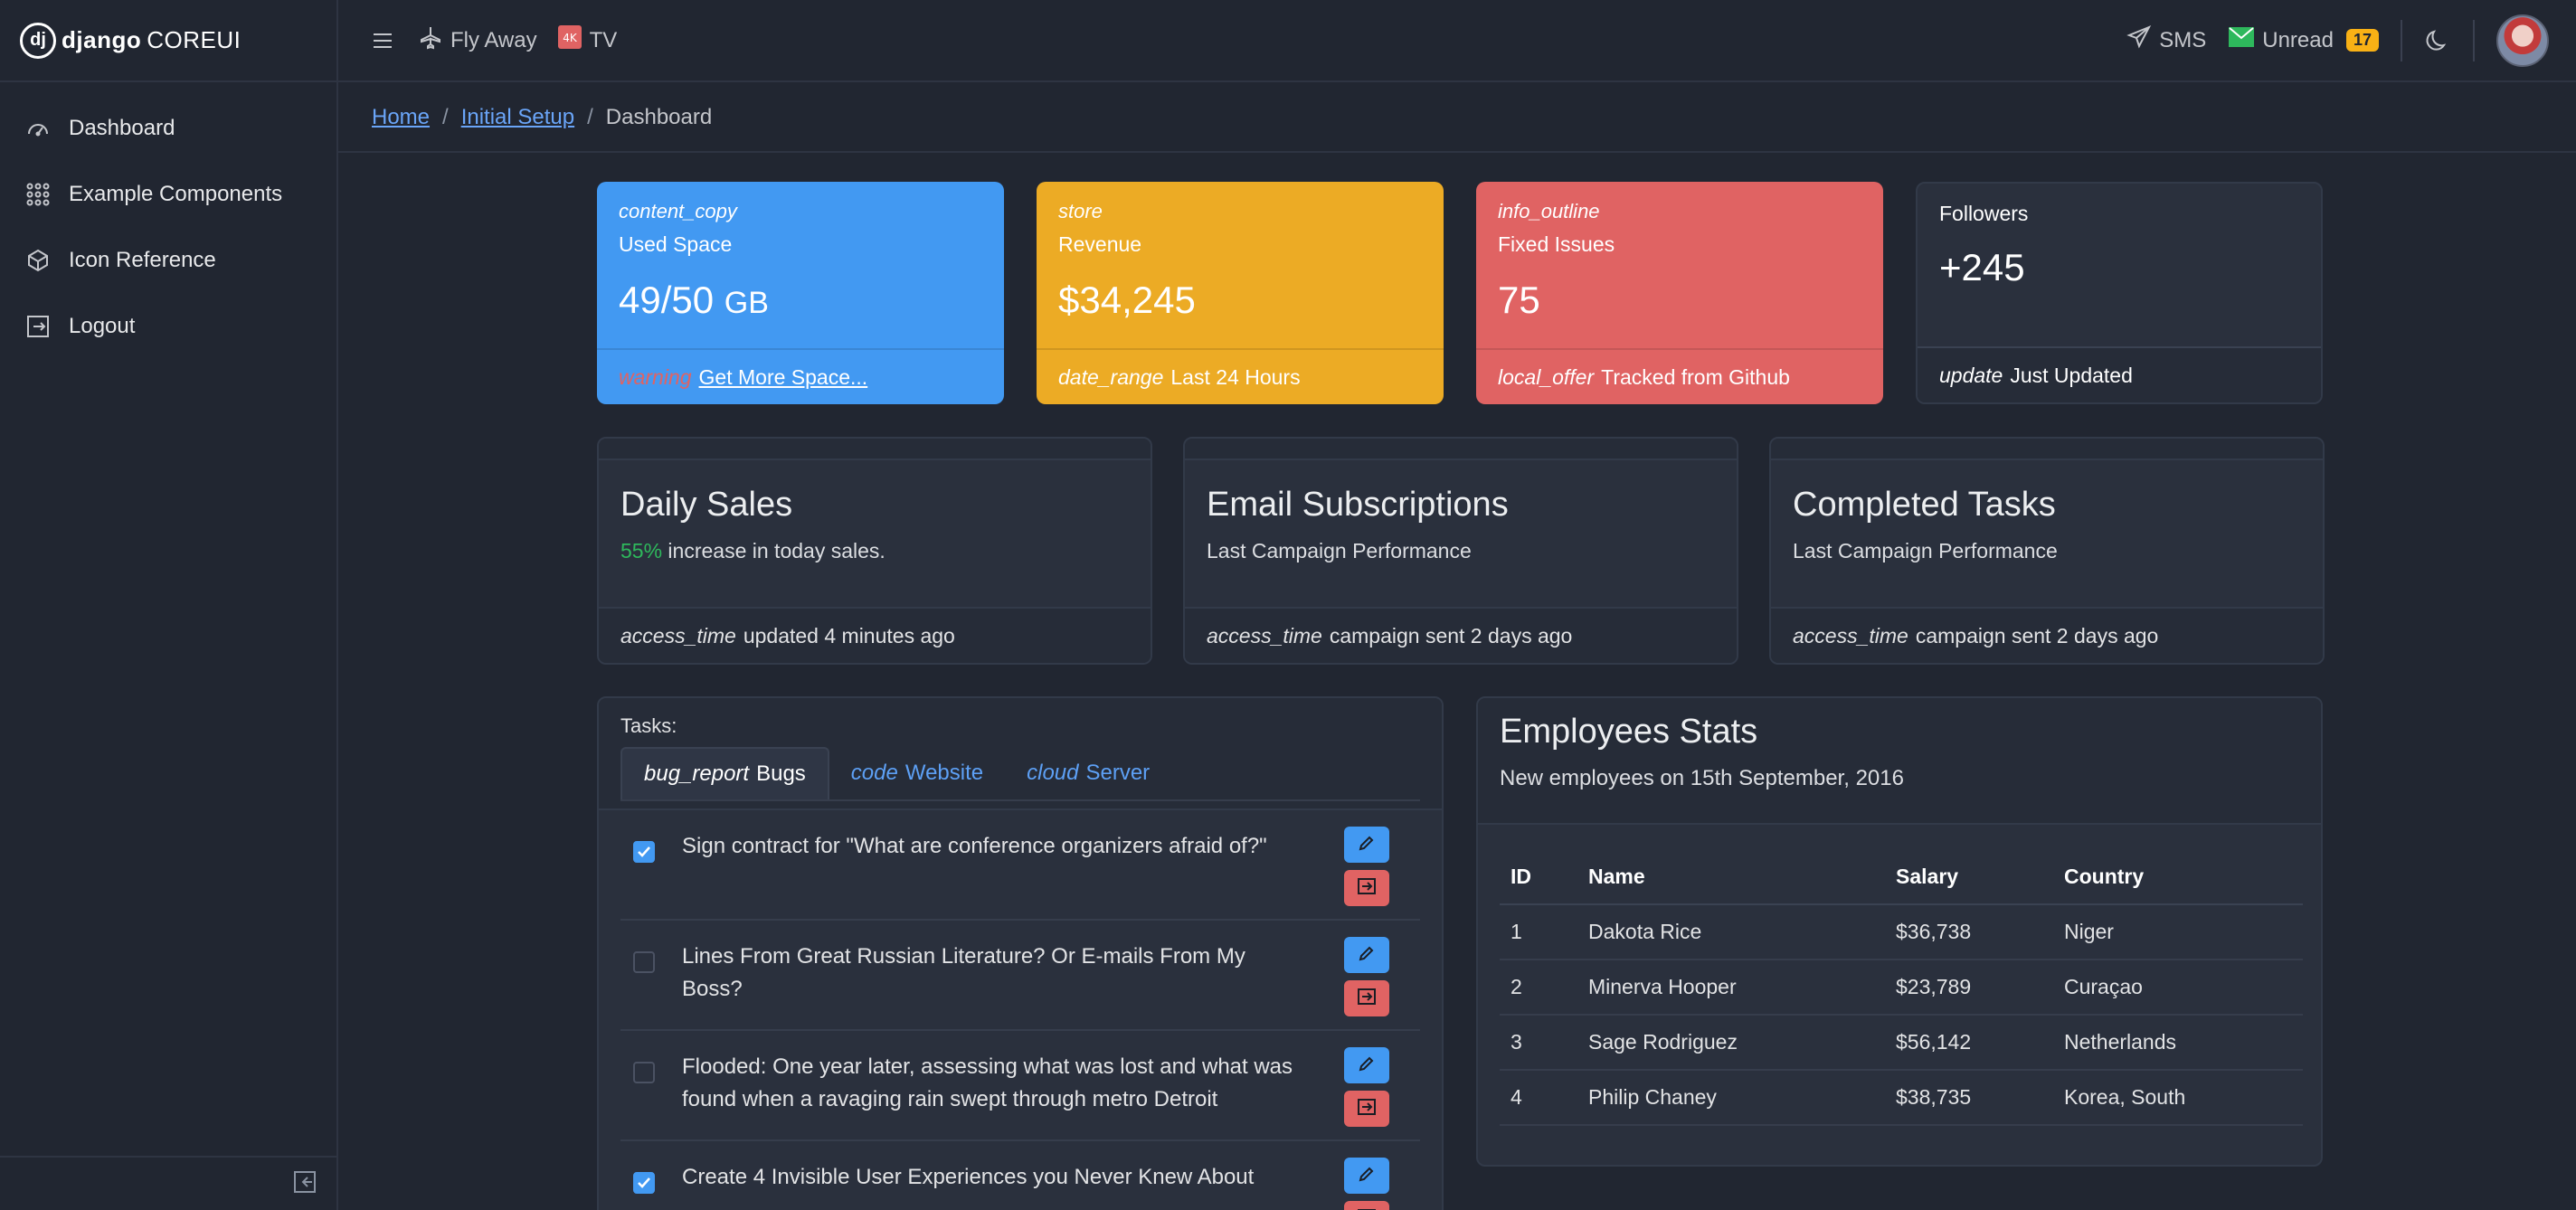 The height and width of the screenshot is (1210, 2576). Describe the element at coordinates (176, 193) in the screenshot. I see `sidebar-item-label: Example Components` at that location.